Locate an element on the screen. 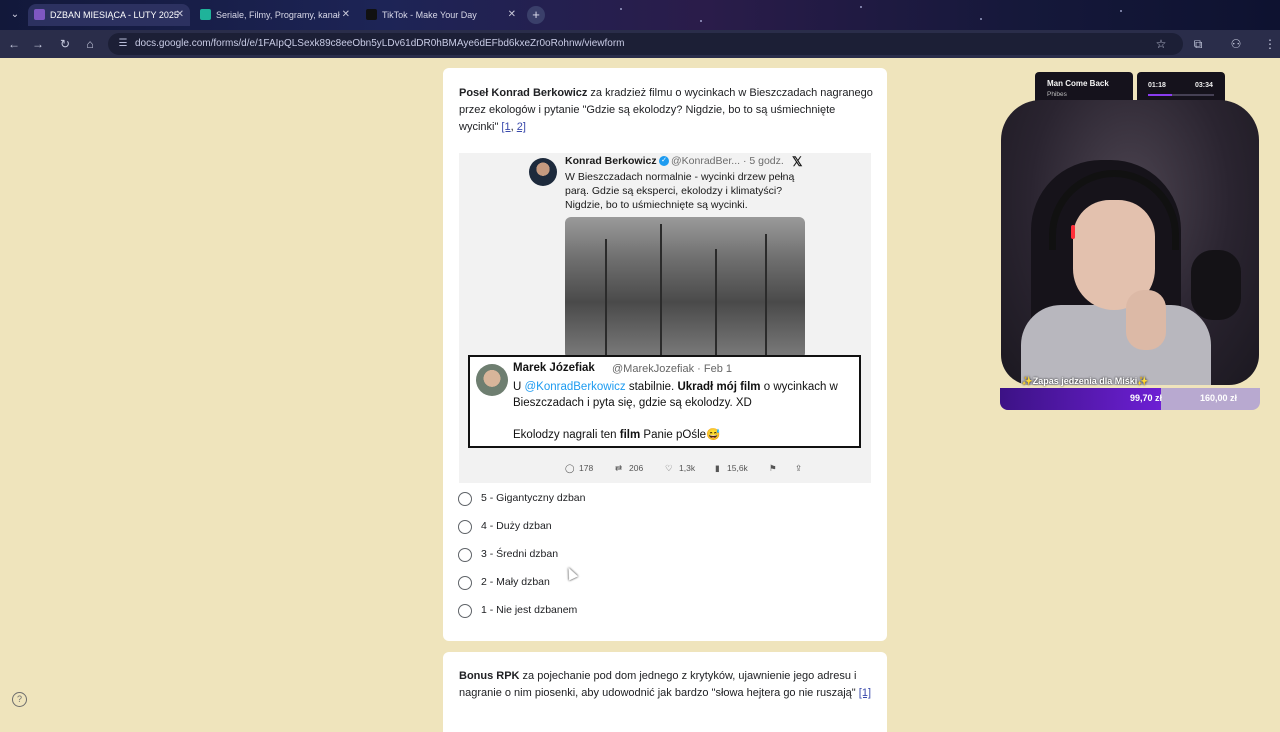  tweet-handle: @KonradBer... · 5 godz. is located at coordinates (727, 161).